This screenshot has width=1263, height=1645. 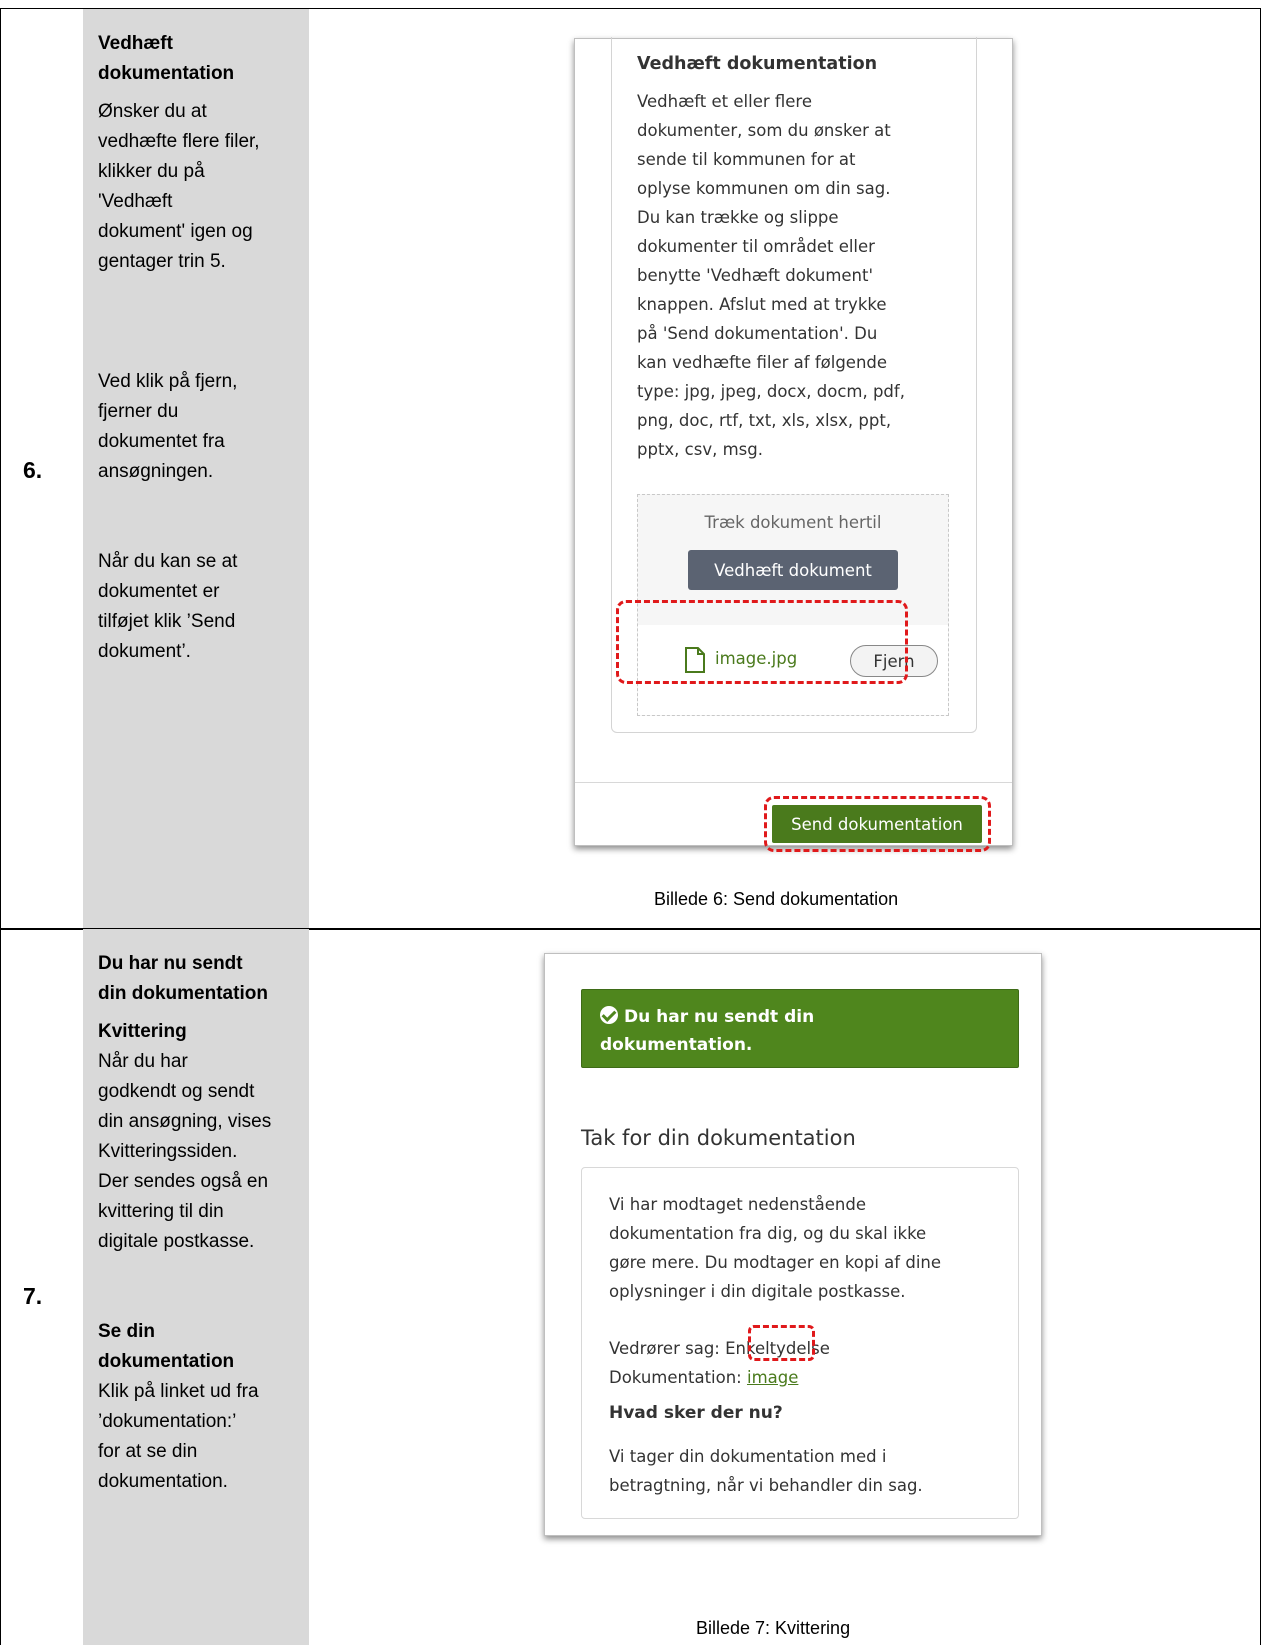 I want to click on step-number: 7., so click(x=33, y=1296).